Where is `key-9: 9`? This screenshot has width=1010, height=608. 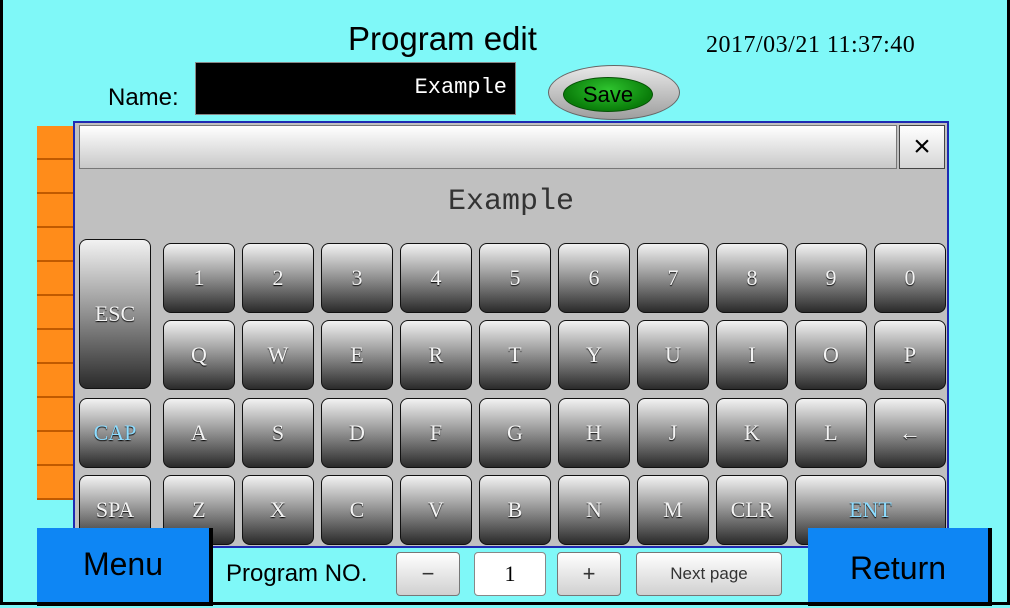
key-9: 9 is located at coordinates (831, 278).